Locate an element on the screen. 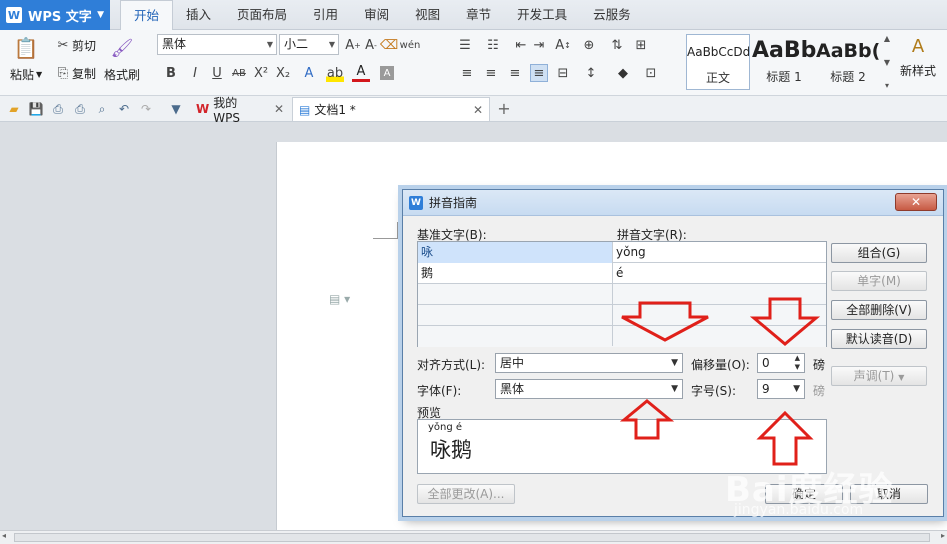 This screenshot has height=544, width=947. align-left-icon: ≡ is located at coordinates (467, 73).